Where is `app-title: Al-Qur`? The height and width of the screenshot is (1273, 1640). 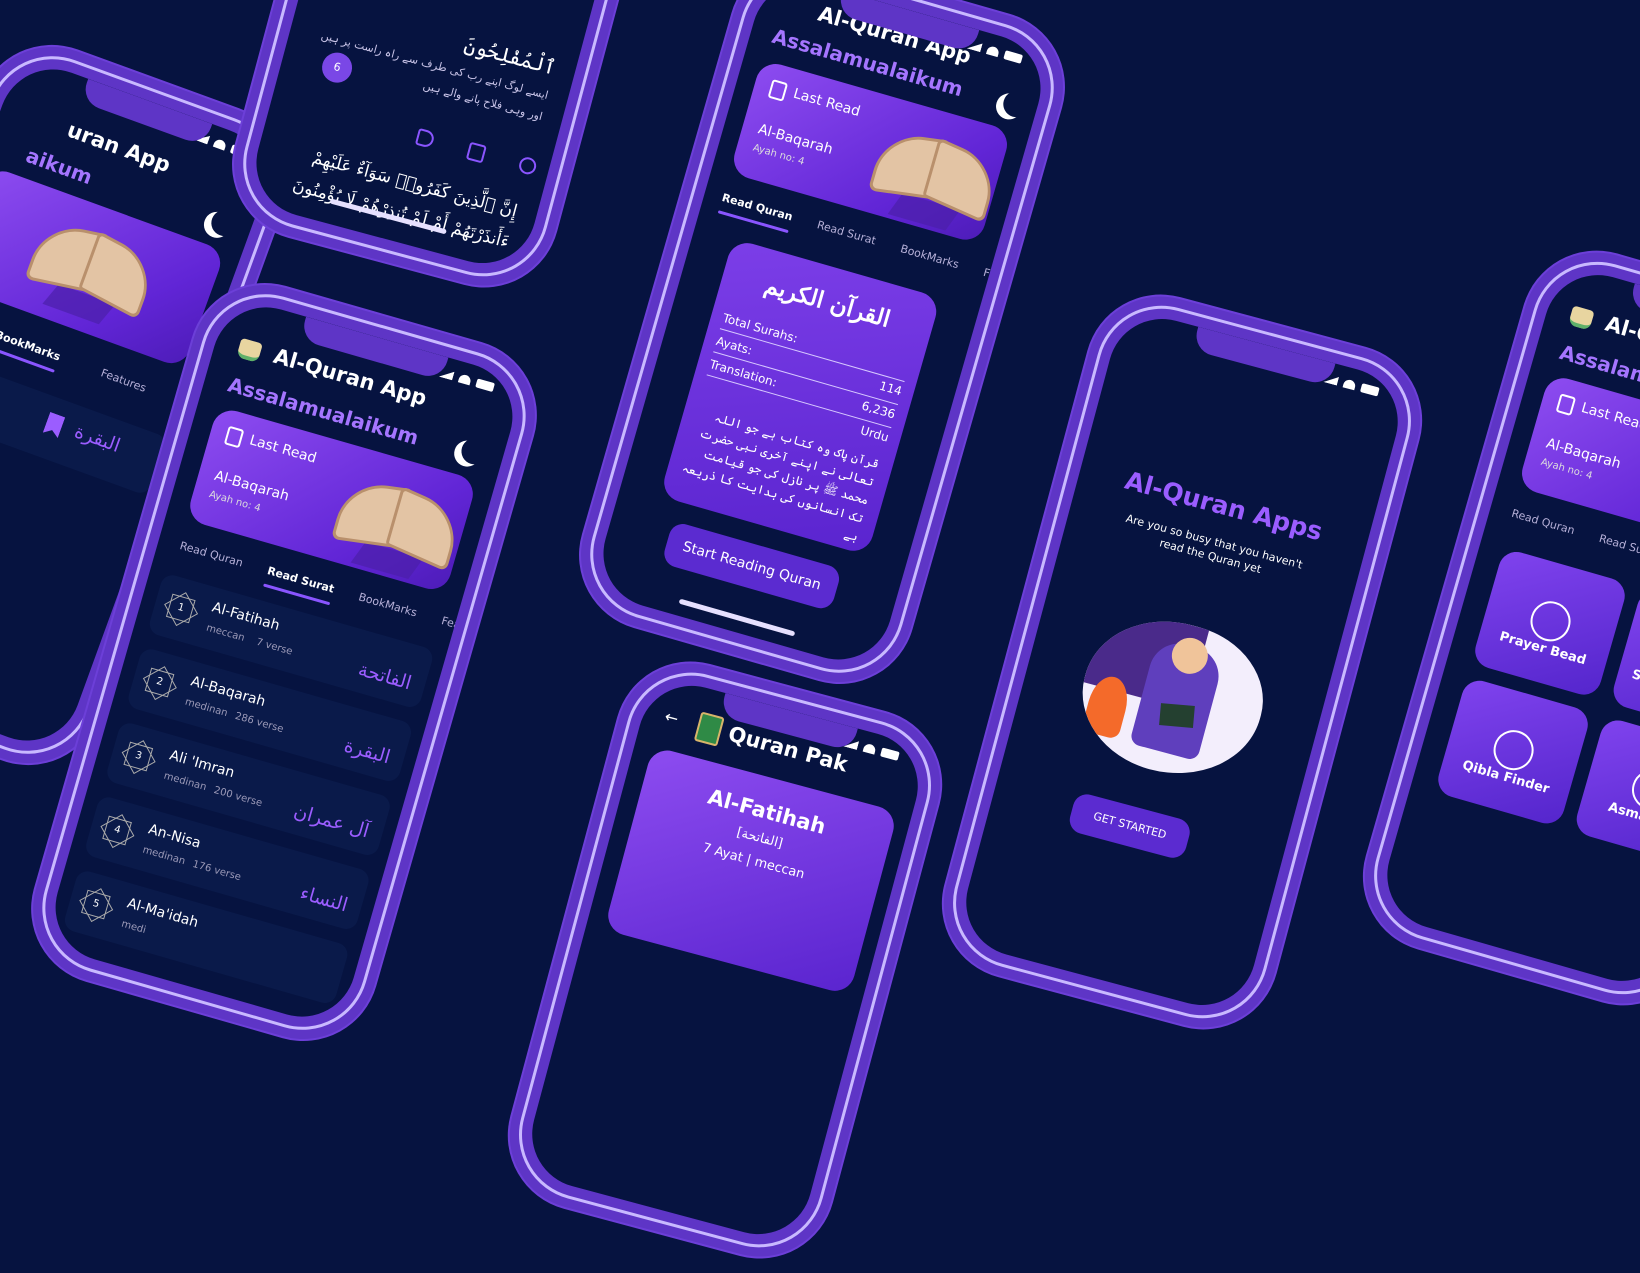 app-title: Al-Qur is located at coordinates (1621, 333).